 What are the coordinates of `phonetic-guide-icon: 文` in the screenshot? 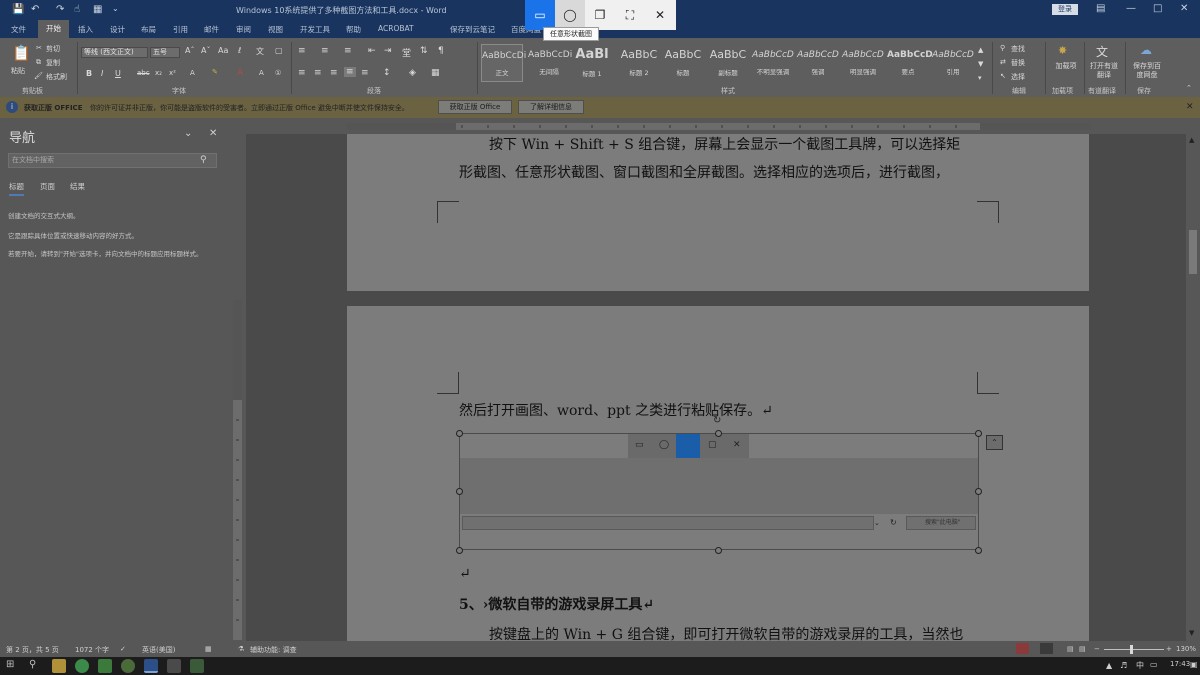 It's located at (260, 51).